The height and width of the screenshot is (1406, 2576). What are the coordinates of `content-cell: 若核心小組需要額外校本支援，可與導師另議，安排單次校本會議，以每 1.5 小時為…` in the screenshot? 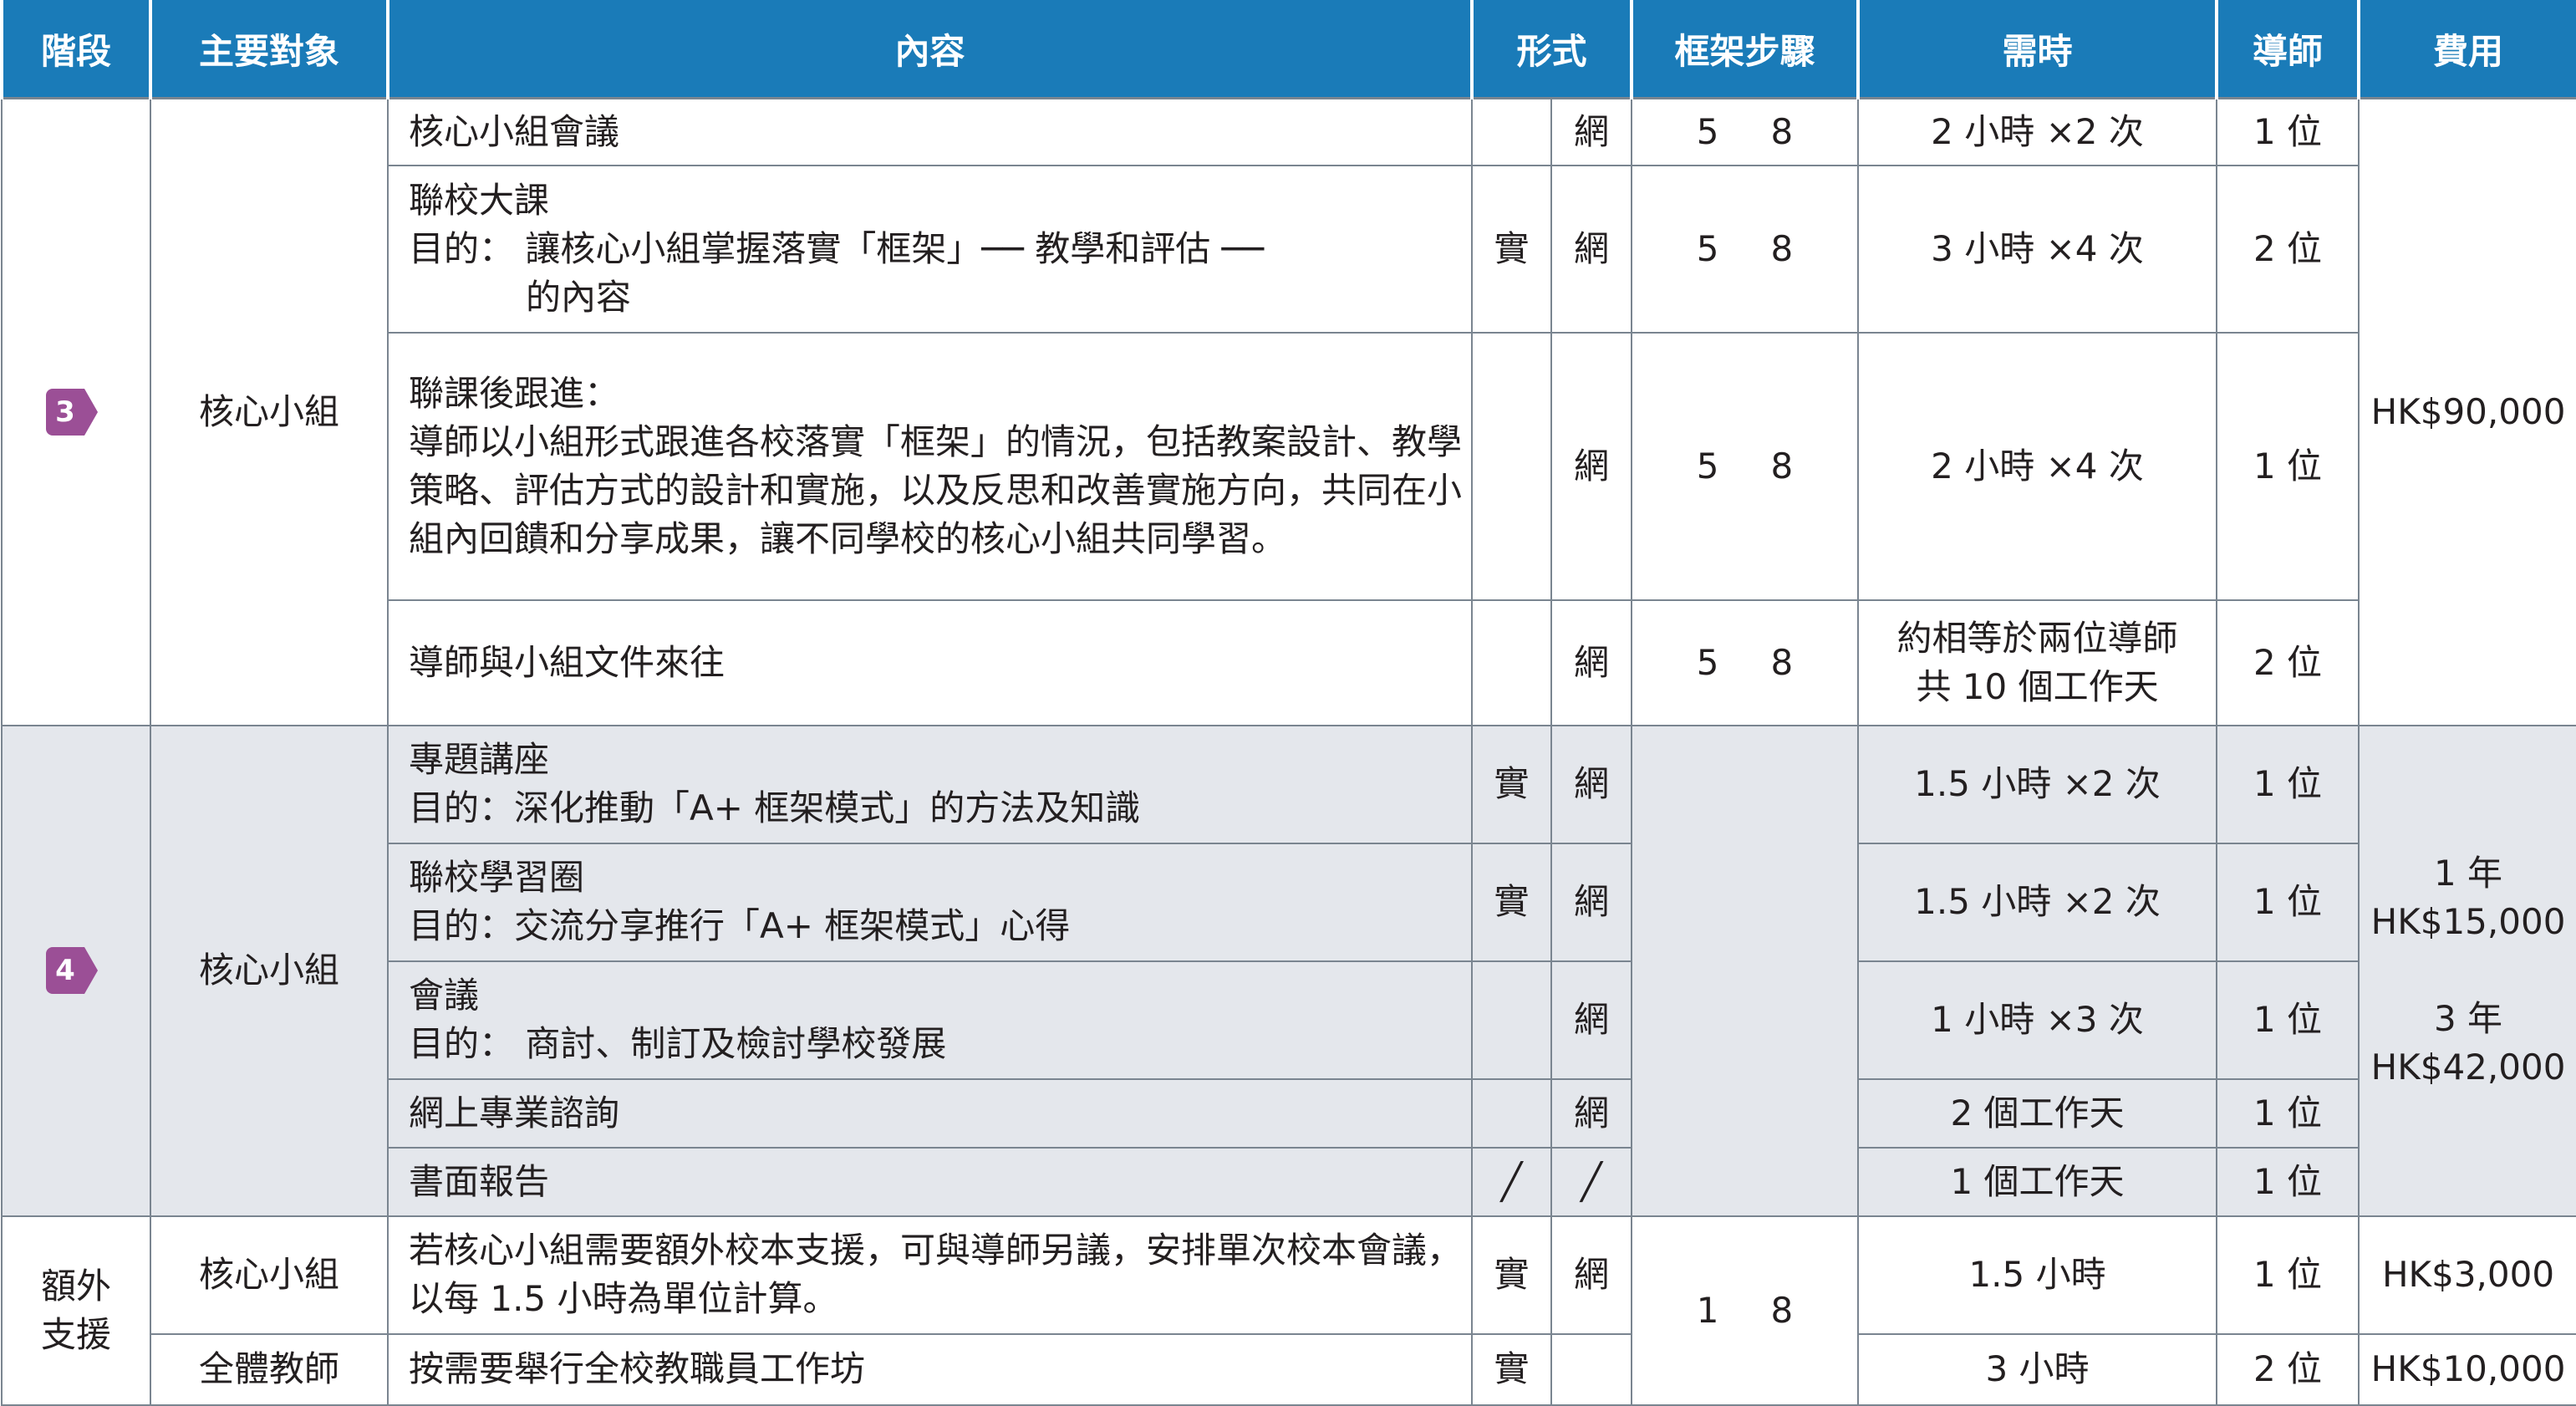 It's located at (930, 1275).